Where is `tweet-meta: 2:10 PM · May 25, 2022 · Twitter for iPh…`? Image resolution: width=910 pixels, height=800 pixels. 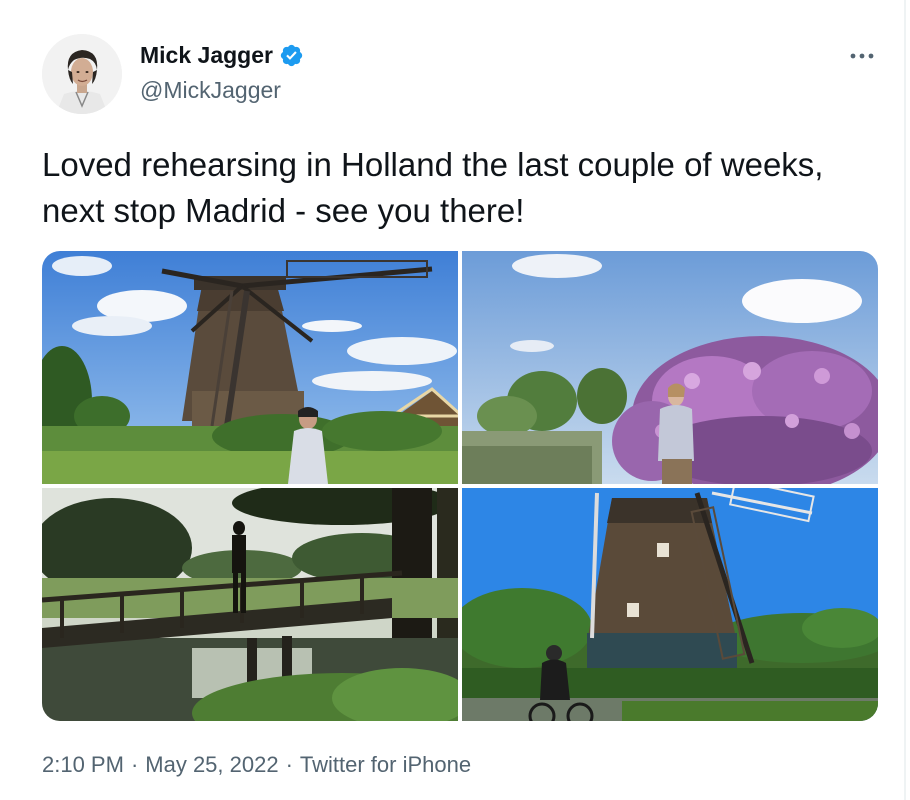 tweet-meta: 2:10 PM · May 25, 2022 · Twitter for iPh… is located at coordinates (256, 765).